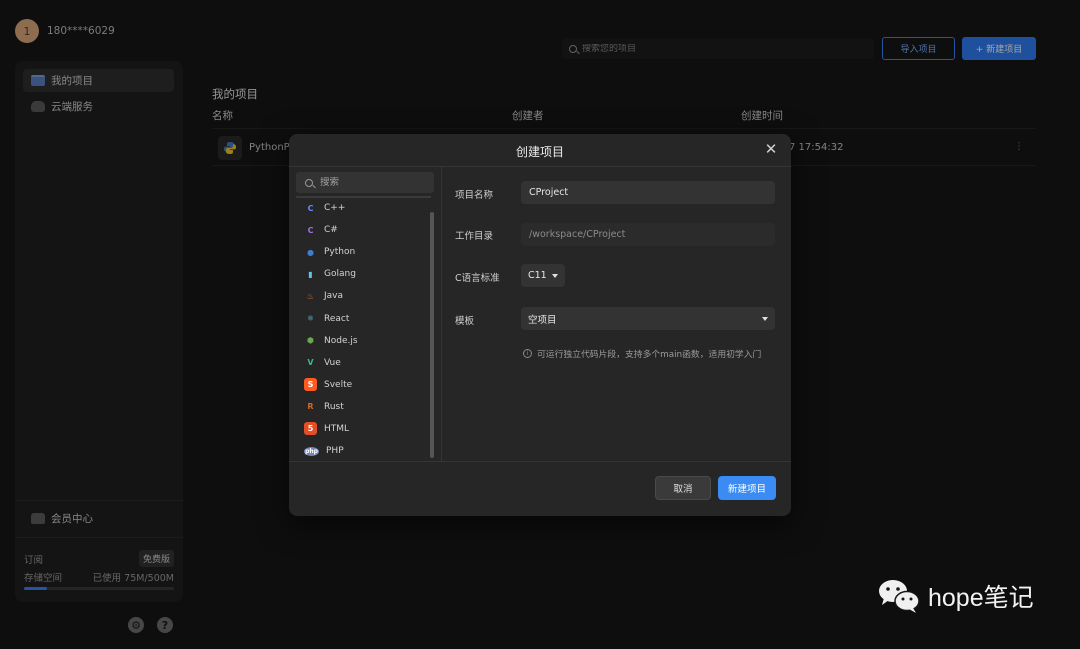 The width and height of the screenshot is (1080, 649). Describe the element at coordinates (335, 208) in the screenshot. I see `language-label: C++` at that location.